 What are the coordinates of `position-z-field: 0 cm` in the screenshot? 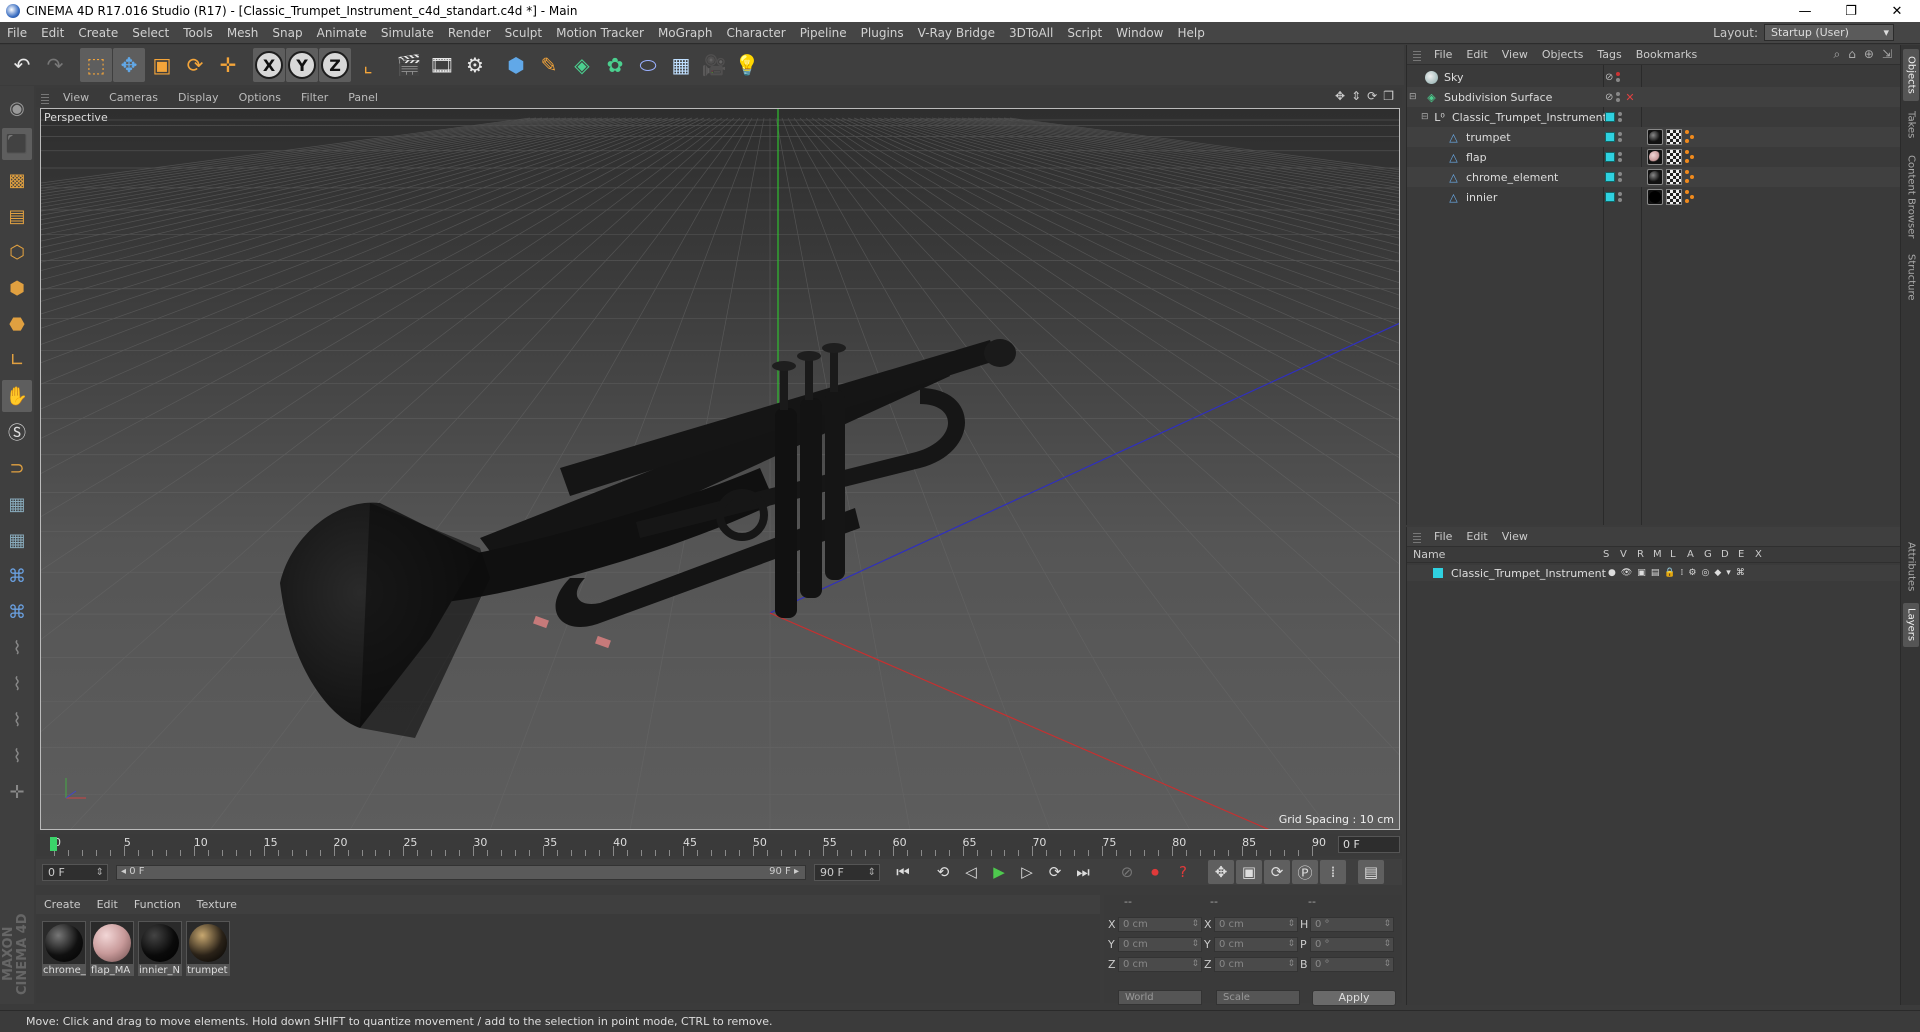 It's located at (1160, 964).